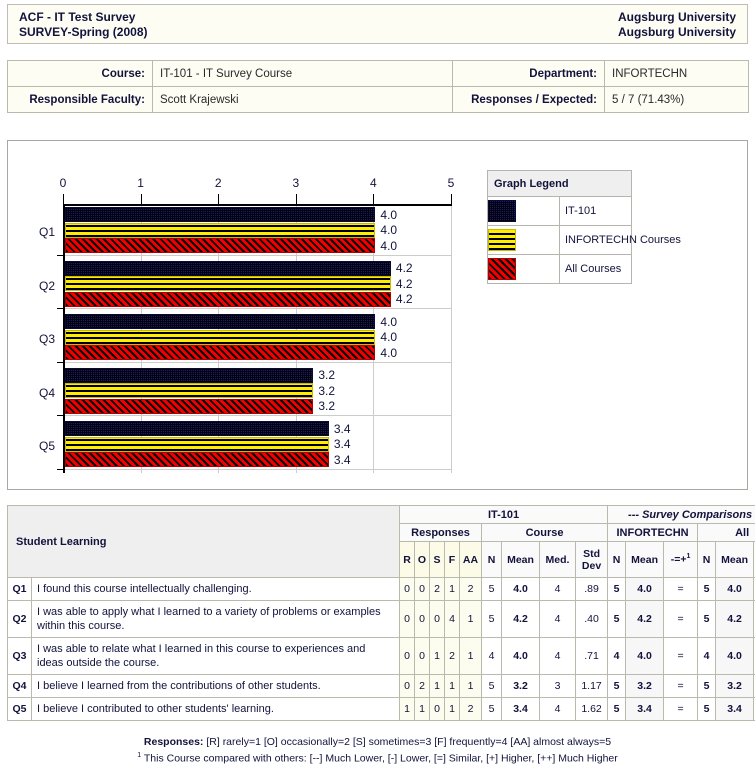 This screenshot has height=774, width=755. What do you see at coordinates (404, 283) in the screenshot?
I see `chart-value-label: 4.2` at bounding box center [404, 283].